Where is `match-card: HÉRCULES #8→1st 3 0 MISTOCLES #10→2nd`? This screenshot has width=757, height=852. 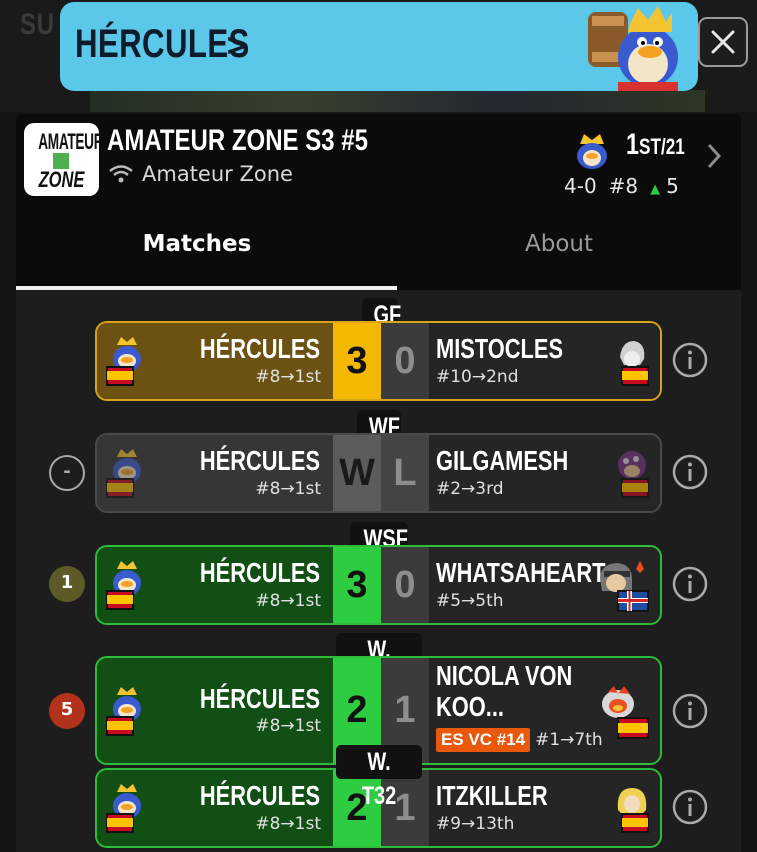
match-card: HÉRCULES #8→1st 3 0 MISTOCLES #10→2nd is located at coordinates (378, 361).